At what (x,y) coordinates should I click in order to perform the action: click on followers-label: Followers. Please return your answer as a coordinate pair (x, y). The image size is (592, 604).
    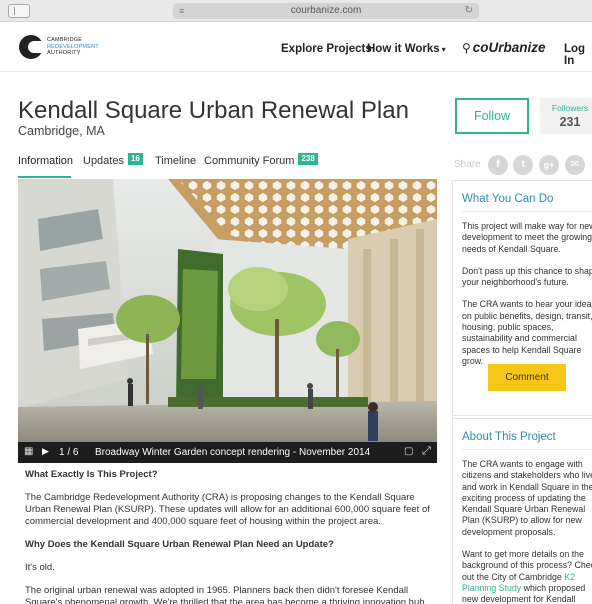
    Looking at the image, I should click on (570, 108).